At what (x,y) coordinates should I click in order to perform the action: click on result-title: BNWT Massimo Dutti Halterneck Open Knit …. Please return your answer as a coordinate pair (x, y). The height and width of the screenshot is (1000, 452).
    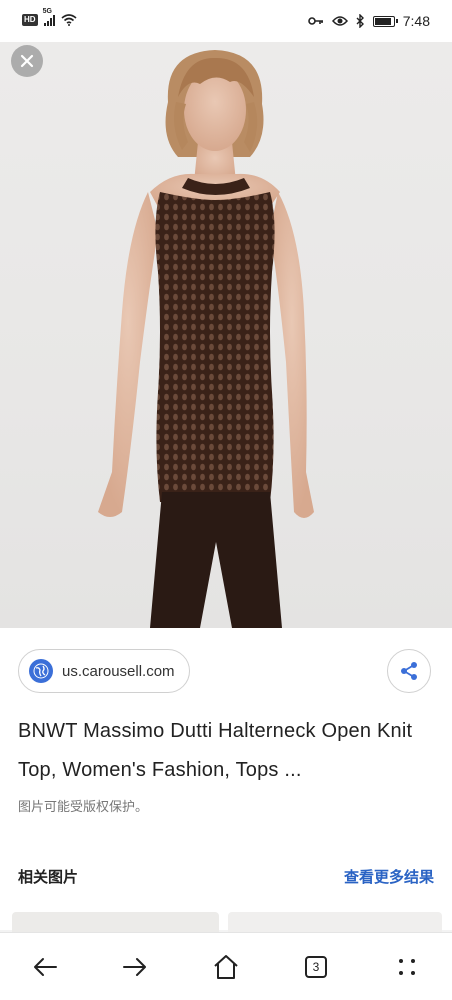
    Looking at the image, I should click on (228, 751).